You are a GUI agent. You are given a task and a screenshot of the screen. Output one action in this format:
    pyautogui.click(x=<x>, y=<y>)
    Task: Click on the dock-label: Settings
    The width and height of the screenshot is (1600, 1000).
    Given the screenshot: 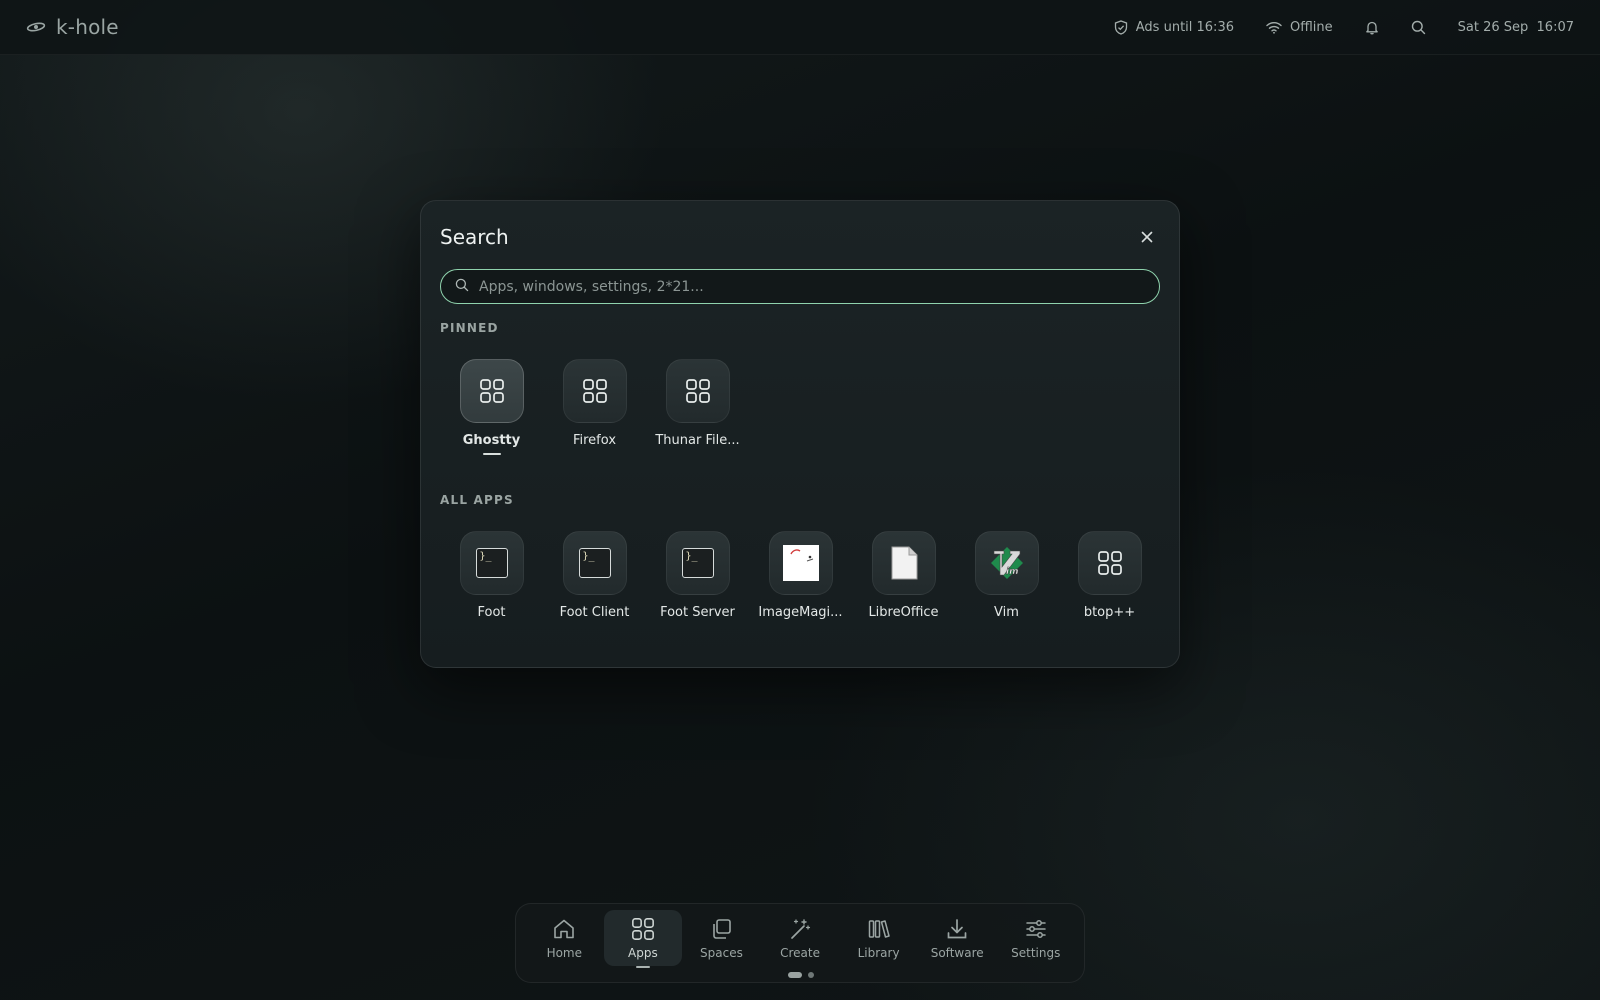 What is the action you would take?
    pyautogui.click(x=1036, y=953)
    